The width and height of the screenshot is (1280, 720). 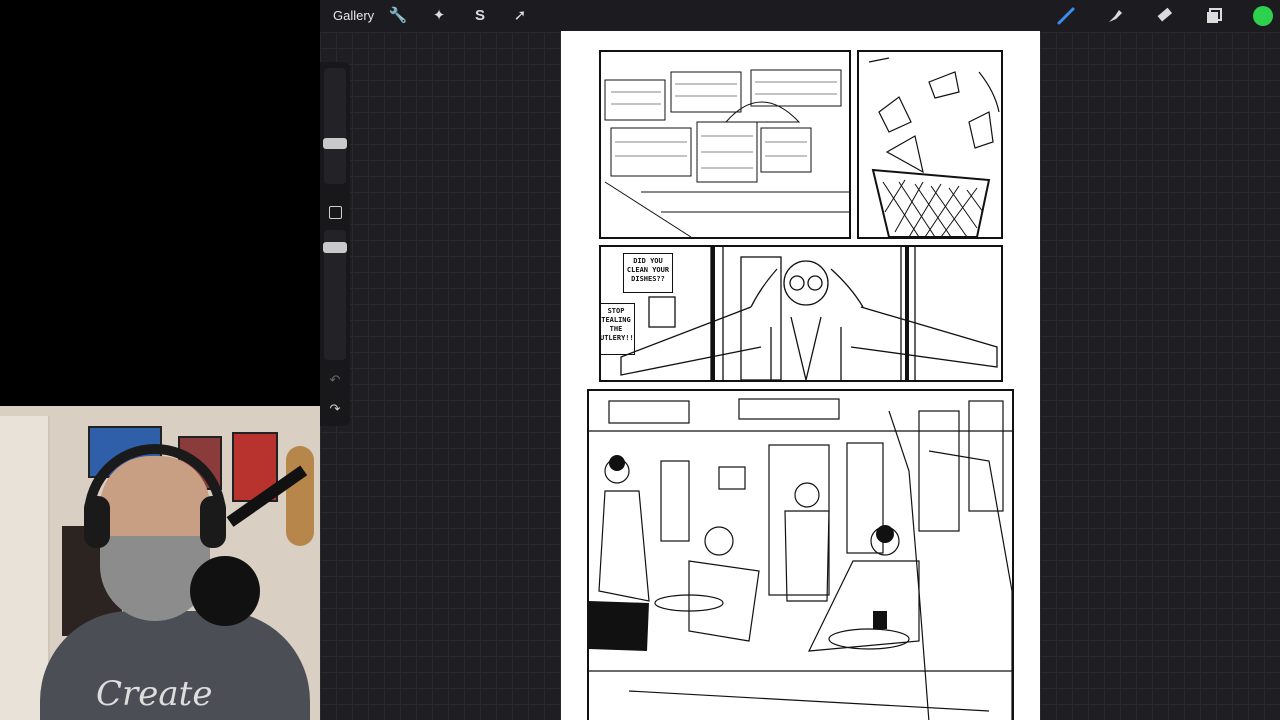 I want to click on panel-trash-bin, so click(x=930, y=144).